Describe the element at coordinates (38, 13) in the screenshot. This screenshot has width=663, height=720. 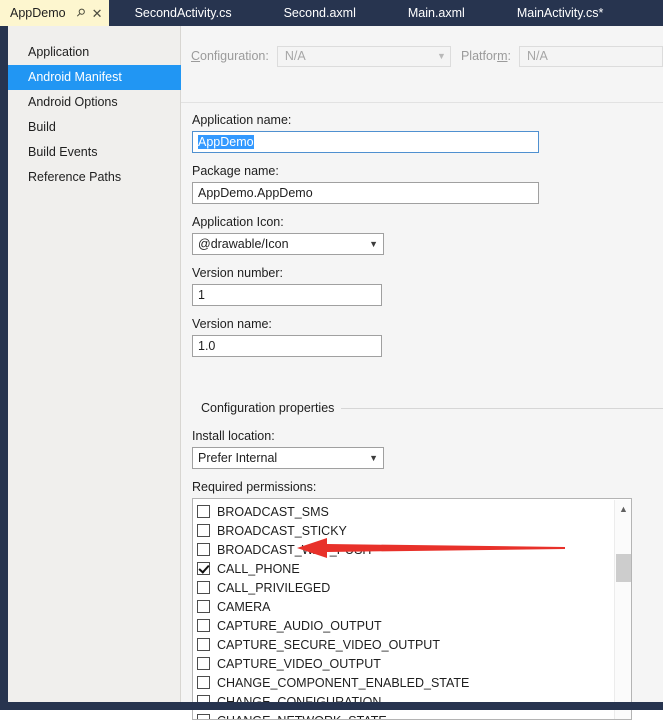
I see `tab-label: AppDemo` at that location.